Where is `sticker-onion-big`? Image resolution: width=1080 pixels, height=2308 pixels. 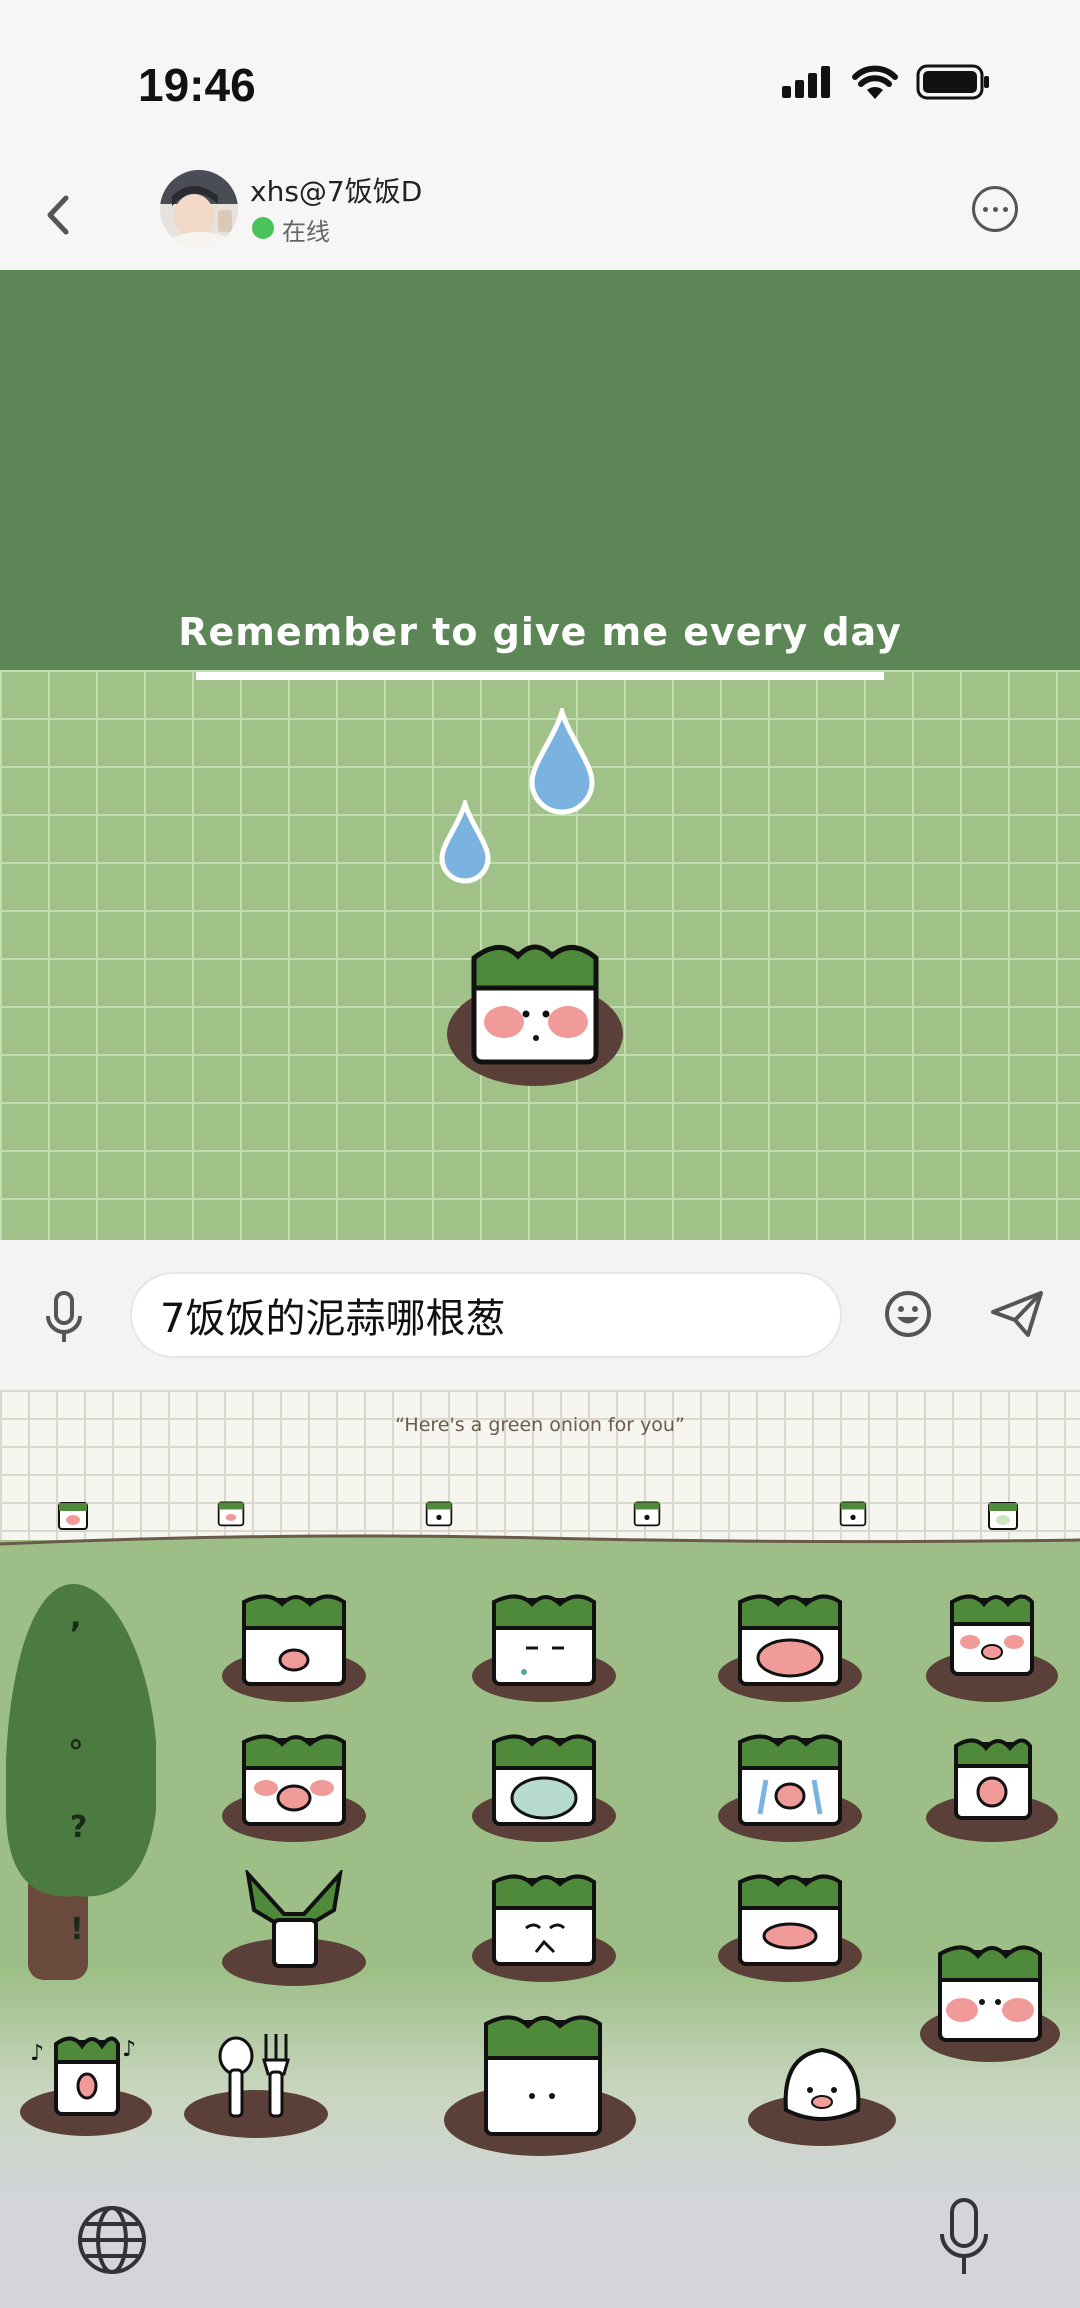 sticker-onion-big is located at coordinates (540, 2085).